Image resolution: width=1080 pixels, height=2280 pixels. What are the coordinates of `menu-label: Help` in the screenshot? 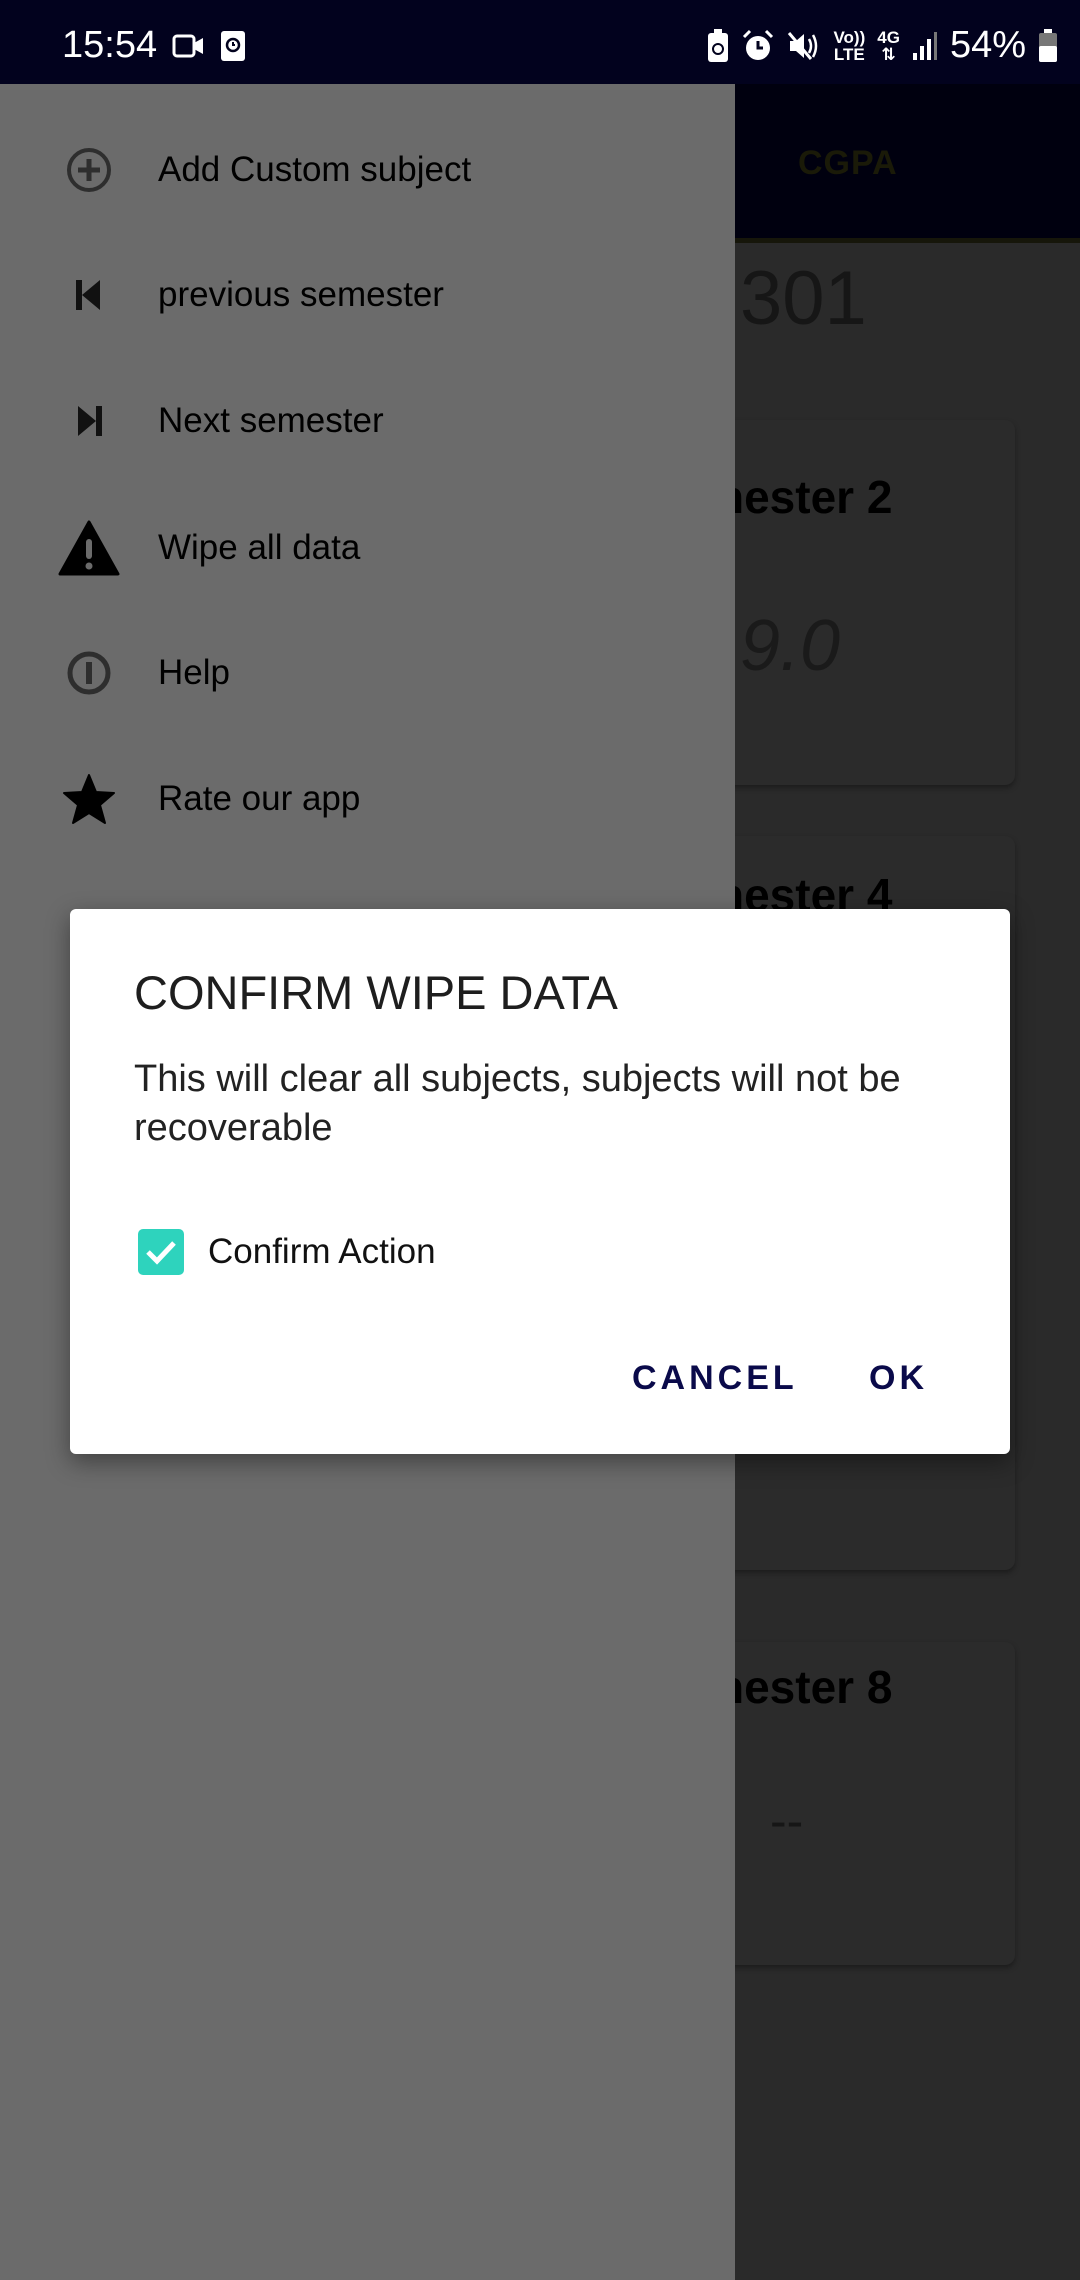 It's located at (194, 672).